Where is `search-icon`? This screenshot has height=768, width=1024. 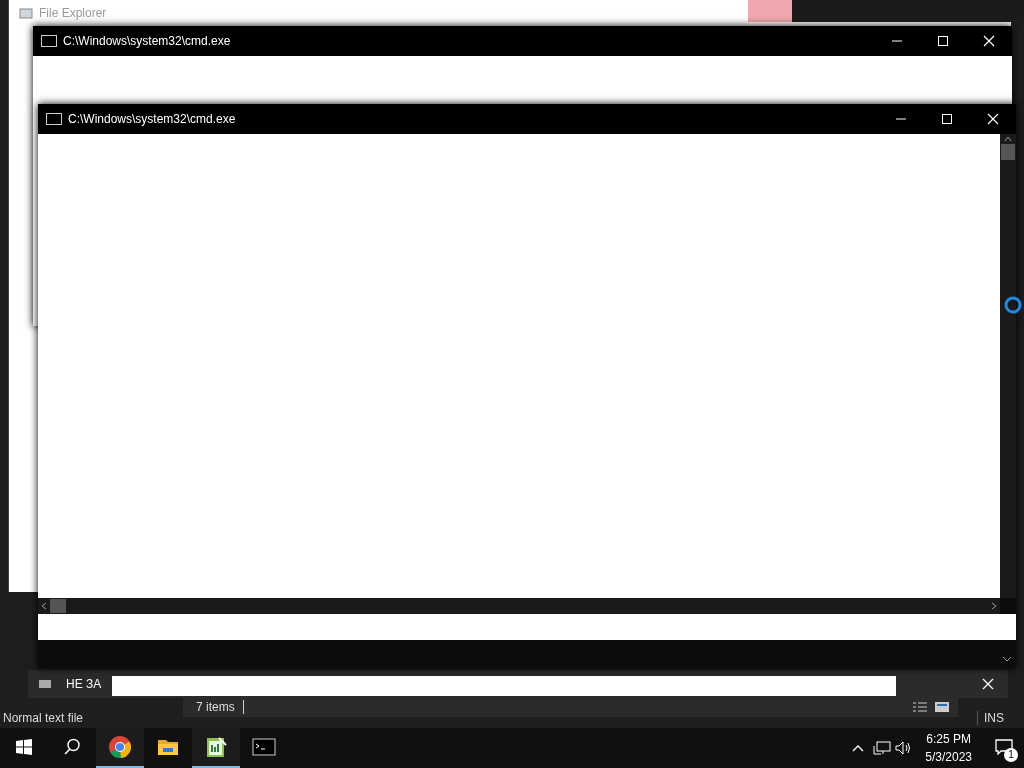
search-icon is located at coordinates (72, 747).